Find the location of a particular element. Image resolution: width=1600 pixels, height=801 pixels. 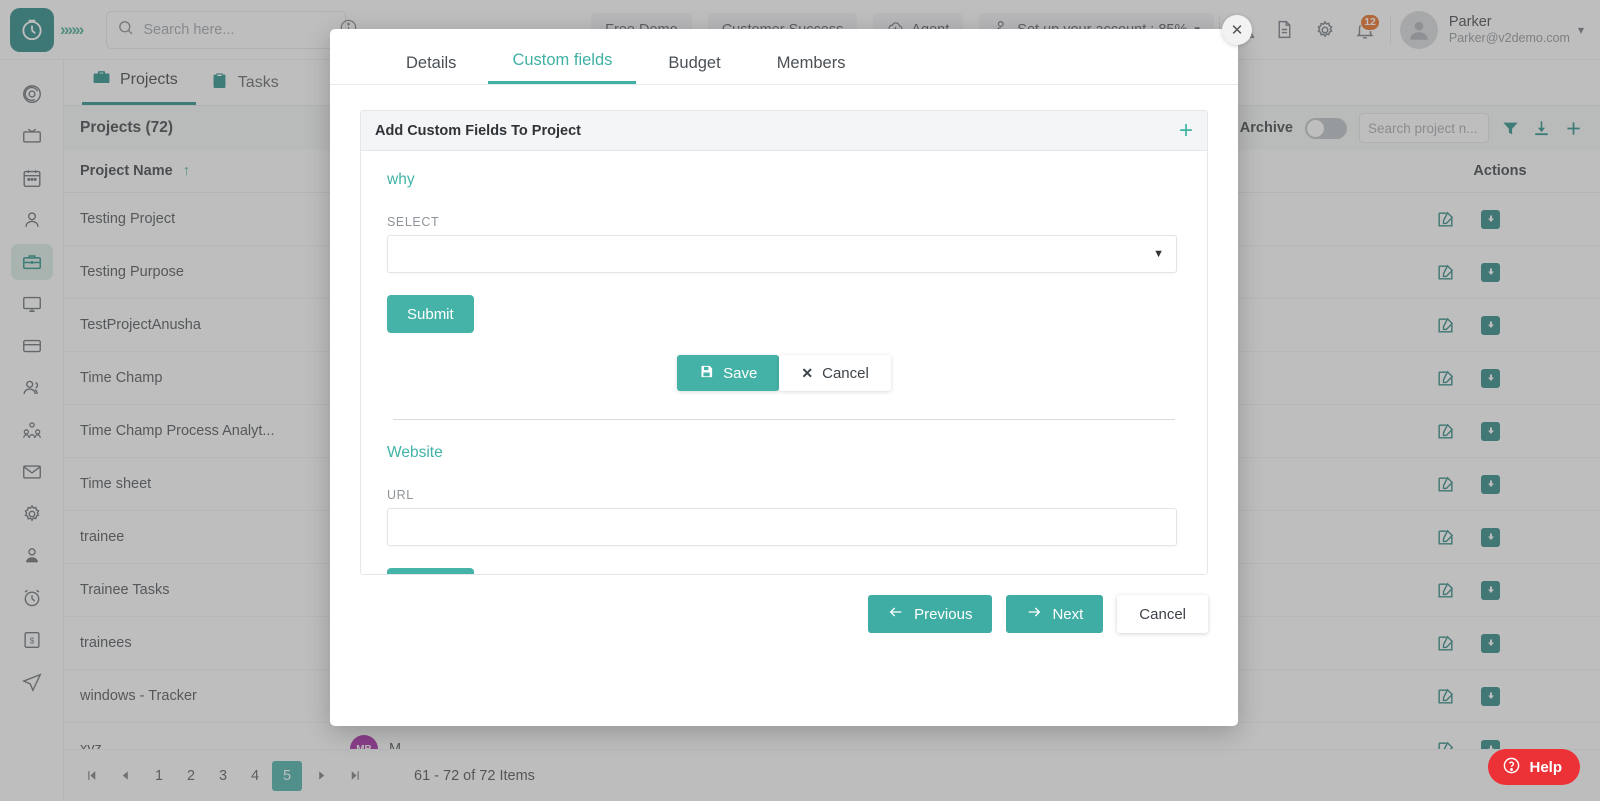

previous-button: Previous is located at coordinates (930, 614).